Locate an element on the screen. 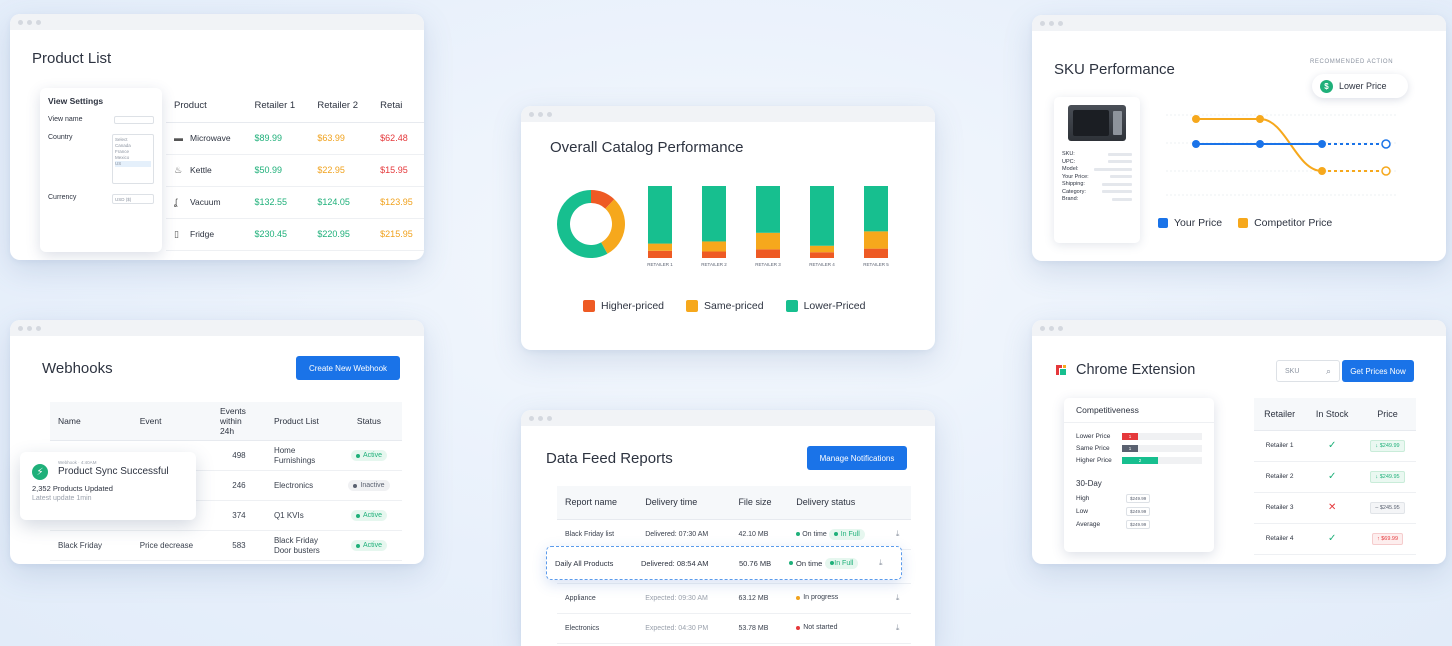 This screenshot has height=646, width=1452. col-product: Product is located at coordinates (206, 106).